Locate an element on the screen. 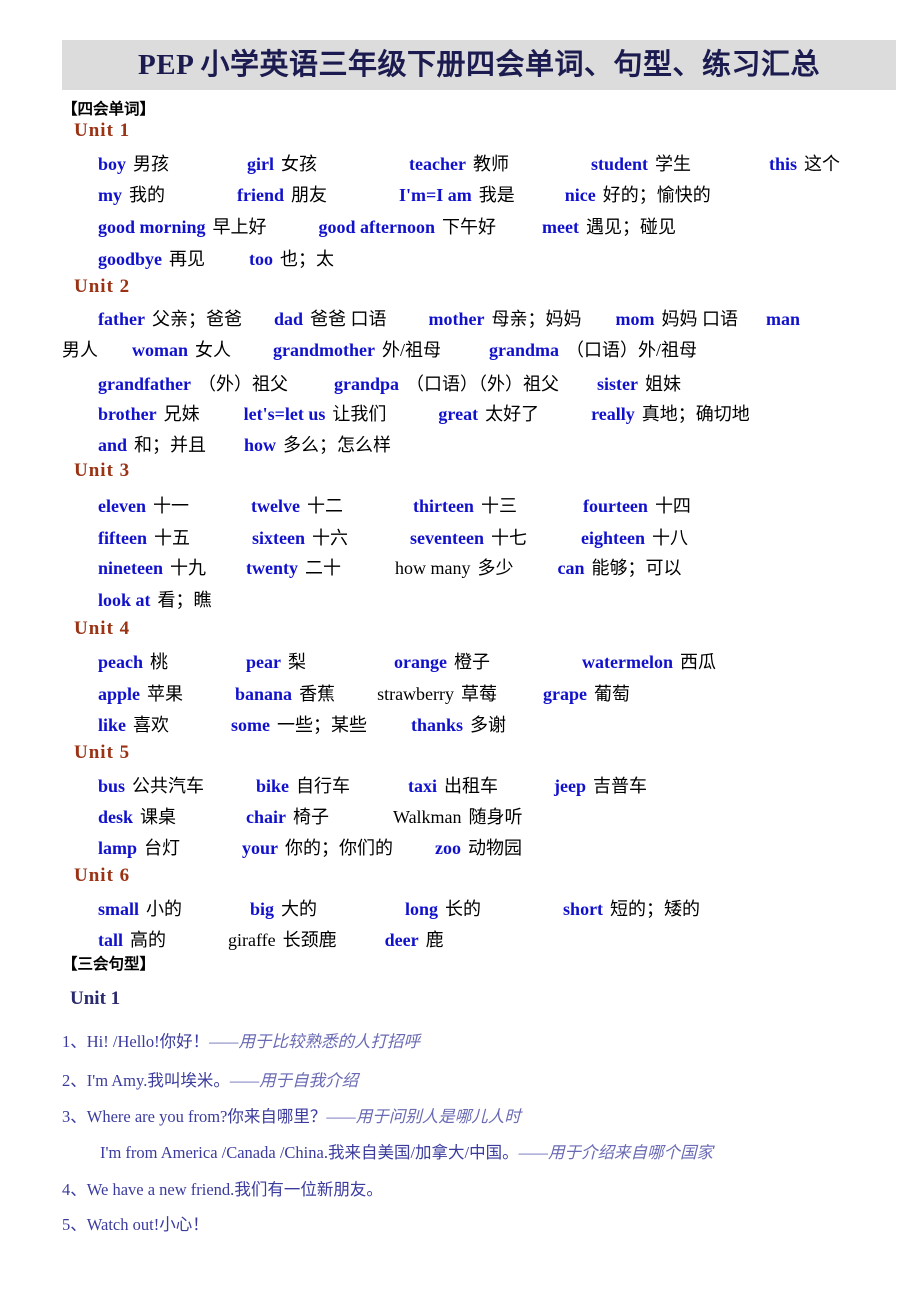 Image resolution: width=920 pixels, height=1302 pixels. vocab-word-chinese: 遇见；碰见 is located at coordinates (631, 227).